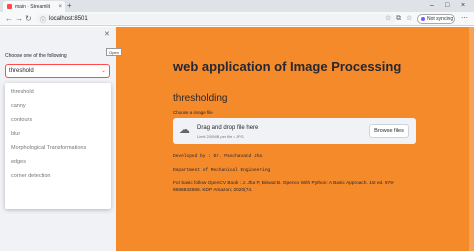 This screenshot has width=474, height=251. Describe the element at coordinates (18, 106) in the screenshot. I see `dropdown-option: canny` at that location.